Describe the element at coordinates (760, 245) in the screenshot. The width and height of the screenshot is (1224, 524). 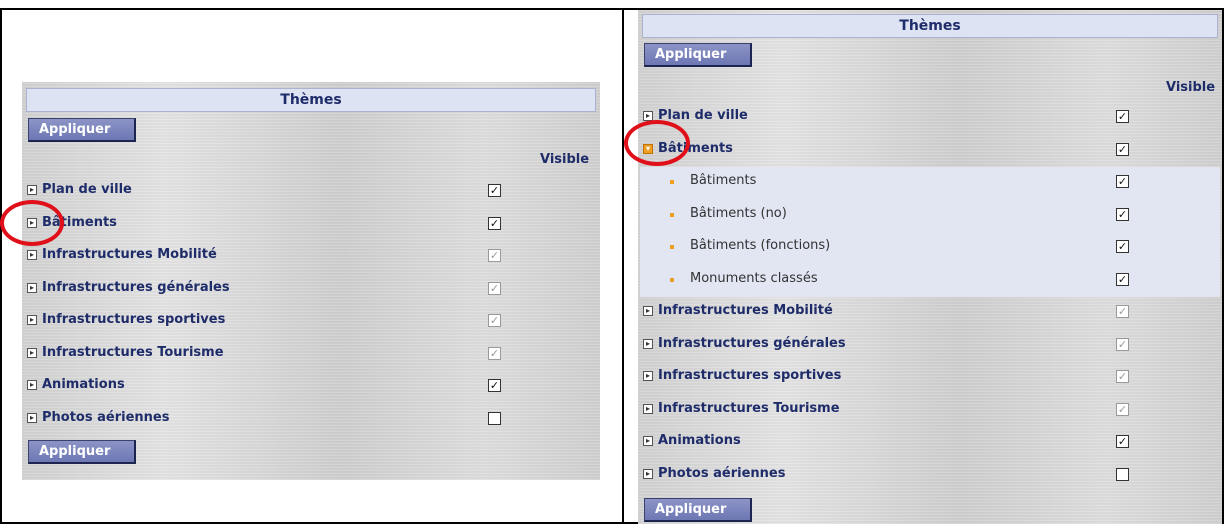
I see `theme-label: Bâtiments (fonctions)` at that location.